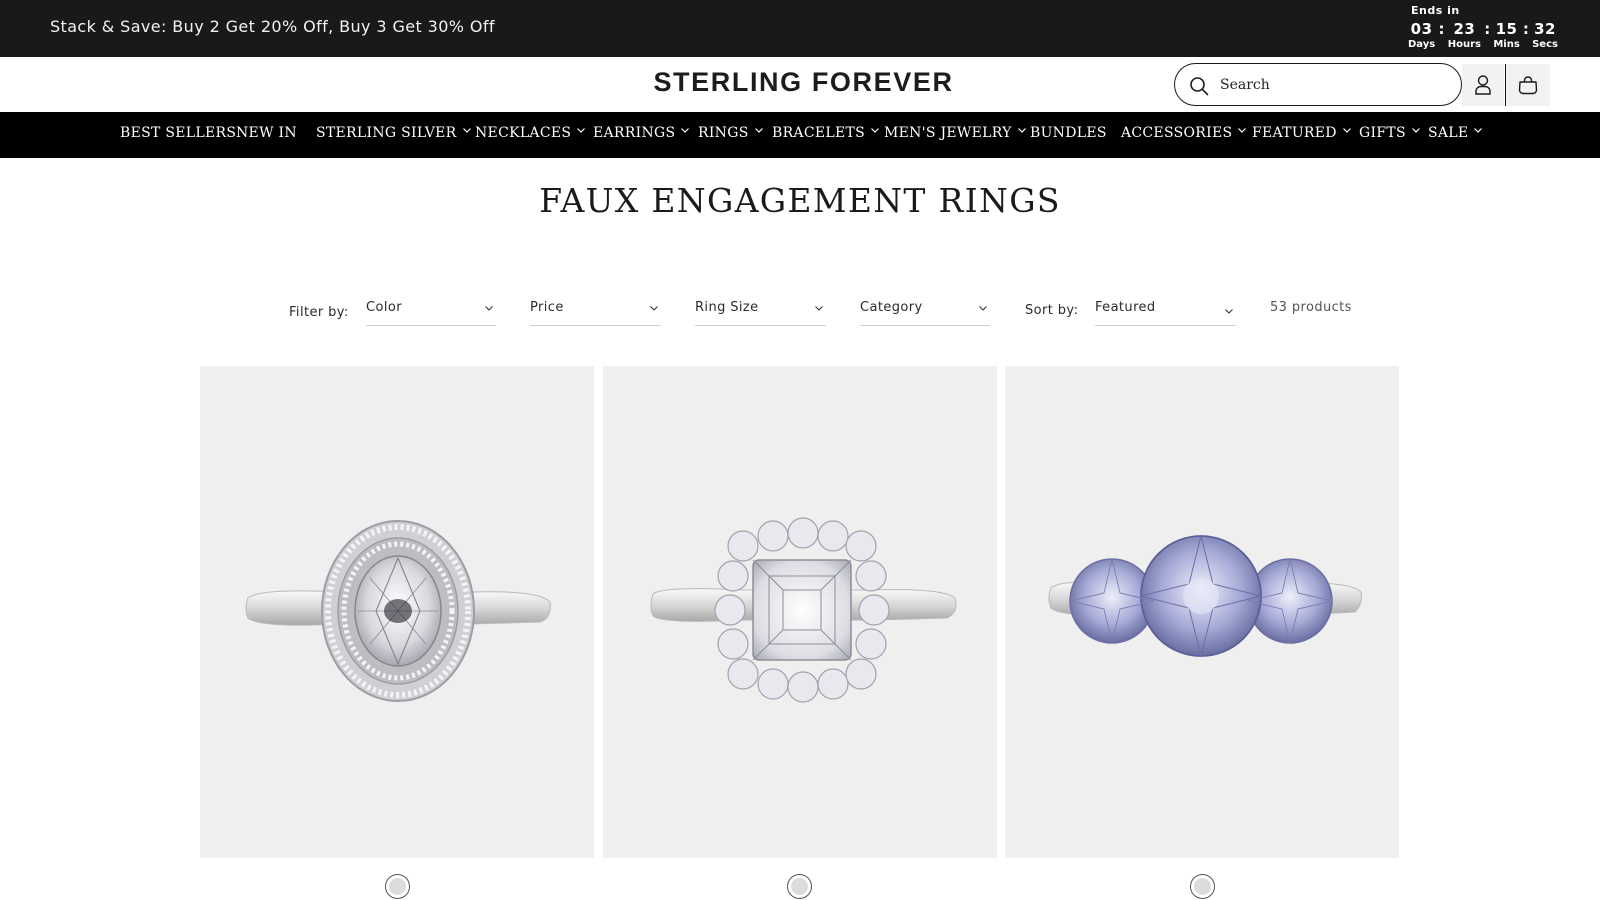 This screenshot has width=1600, height=900. I want to click on nav-item-label: BUNDLES, so click(1068, 133).